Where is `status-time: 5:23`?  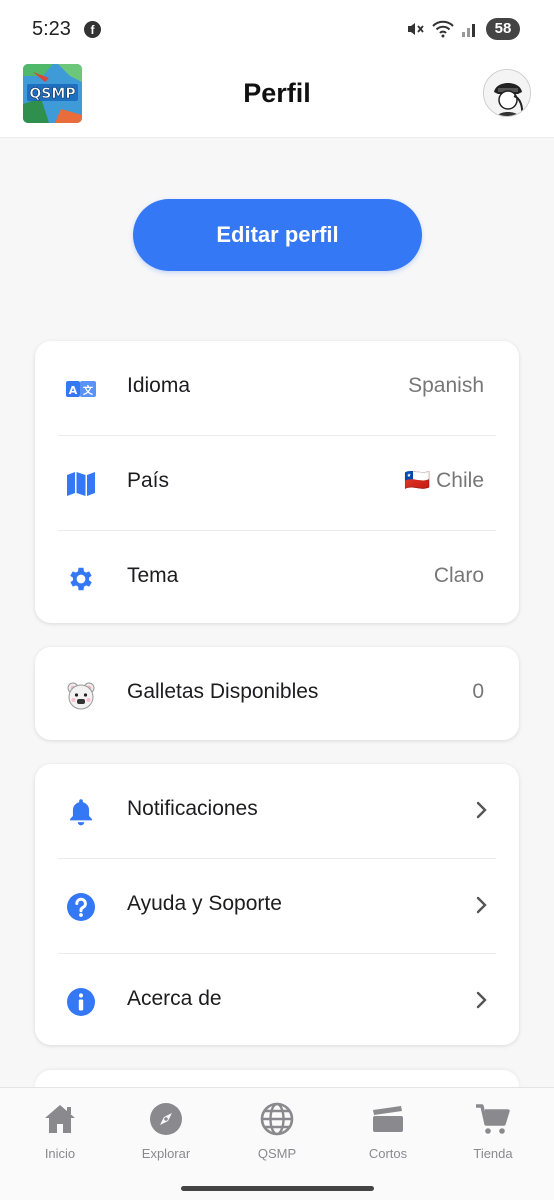 status-time: 5:23 is located at coordinates (51, 29).